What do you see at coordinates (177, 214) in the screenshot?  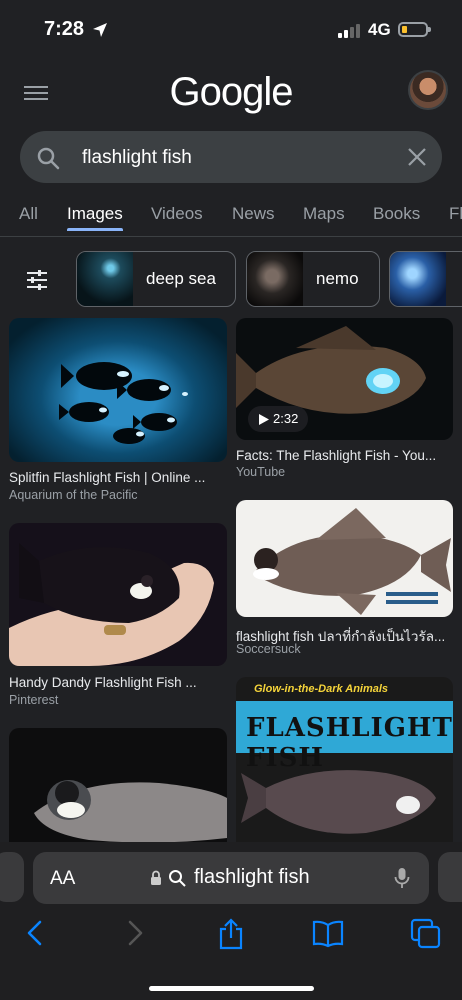 I see `tab-videos: Videos` at bounding box center [177, 214].